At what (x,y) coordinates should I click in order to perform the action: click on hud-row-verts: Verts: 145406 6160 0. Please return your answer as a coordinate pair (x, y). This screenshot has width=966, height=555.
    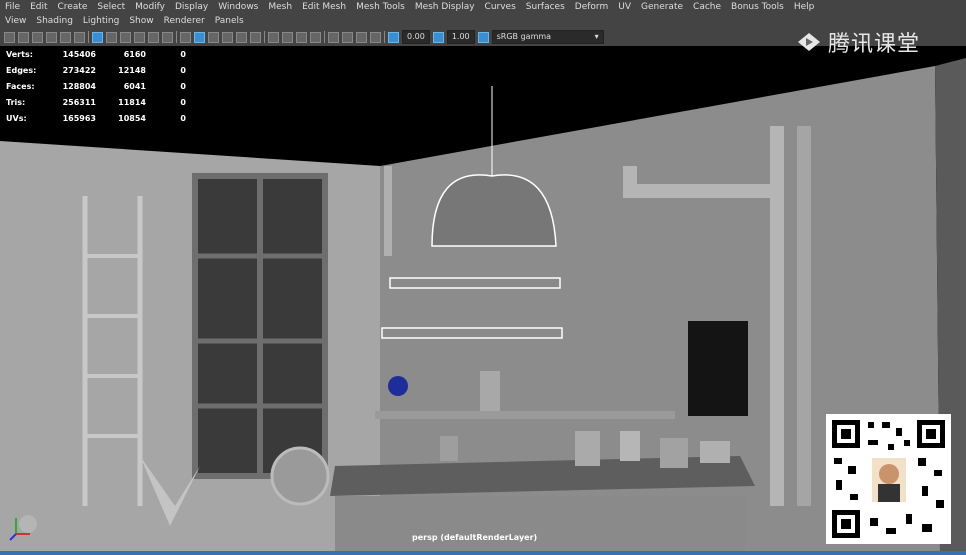
    Looking at the image, I should click on (96, 54).